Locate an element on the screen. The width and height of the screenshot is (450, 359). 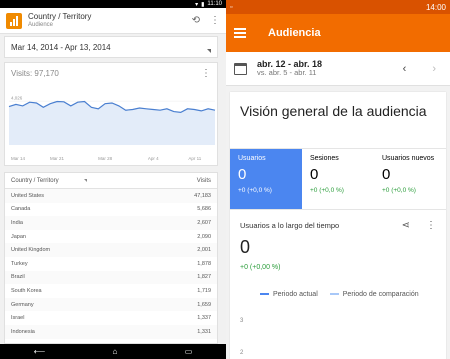
y-axis-label: 3 is located at coordinates (242, 321).